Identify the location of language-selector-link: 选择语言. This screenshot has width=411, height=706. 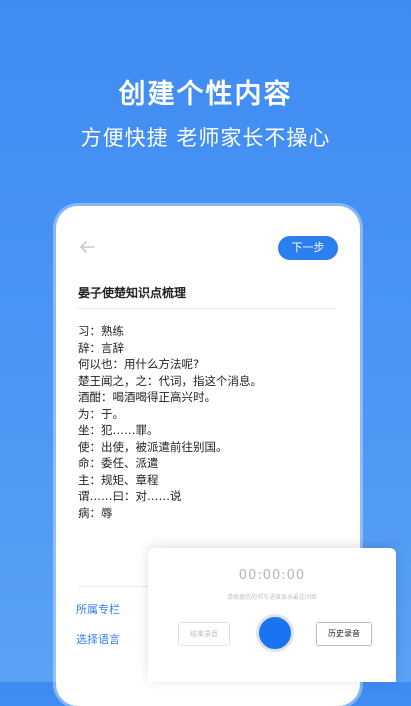
(98, 639).